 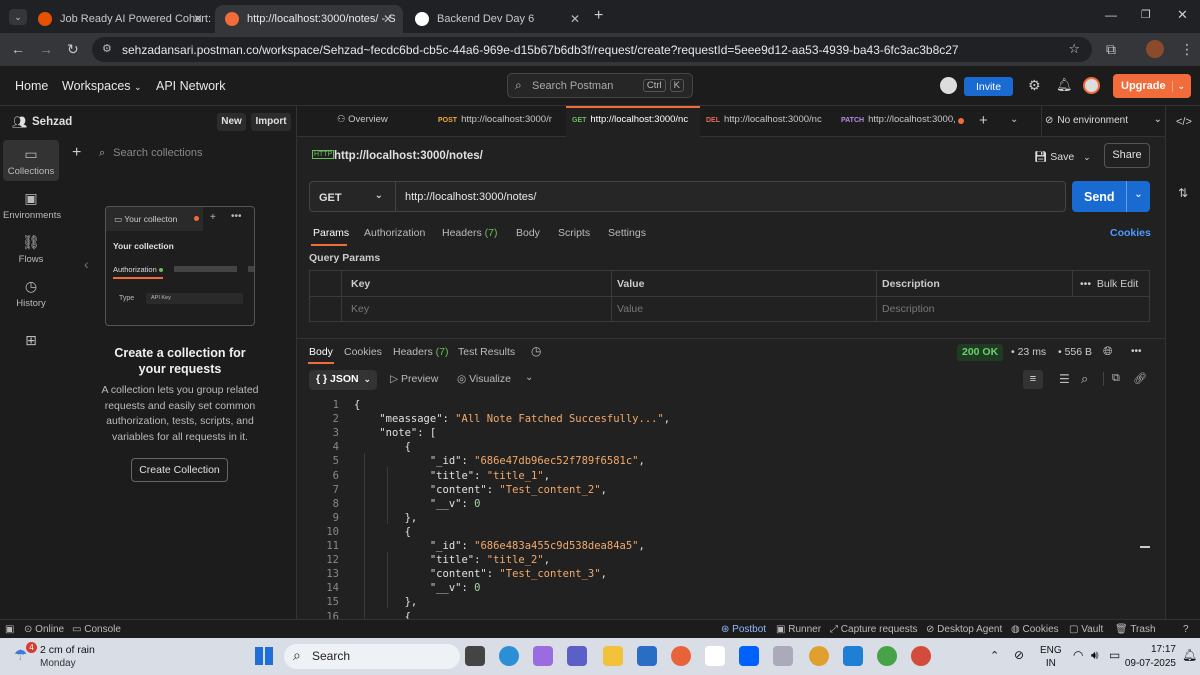 I want to click on response-tab-cookies: Cookies, so click(x=363, y=352).